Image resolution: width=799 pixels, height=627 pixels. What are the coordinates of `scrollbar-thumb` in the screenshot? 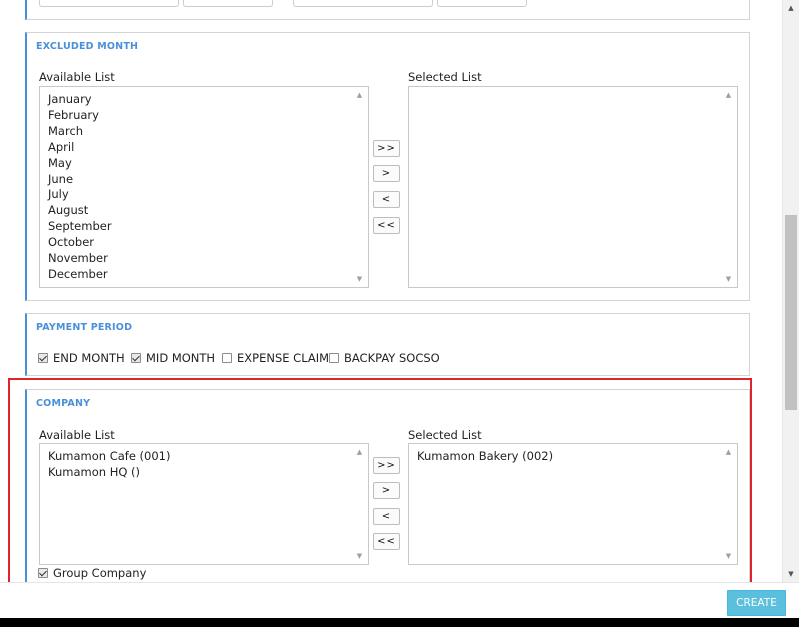 It's located at (791, 312).